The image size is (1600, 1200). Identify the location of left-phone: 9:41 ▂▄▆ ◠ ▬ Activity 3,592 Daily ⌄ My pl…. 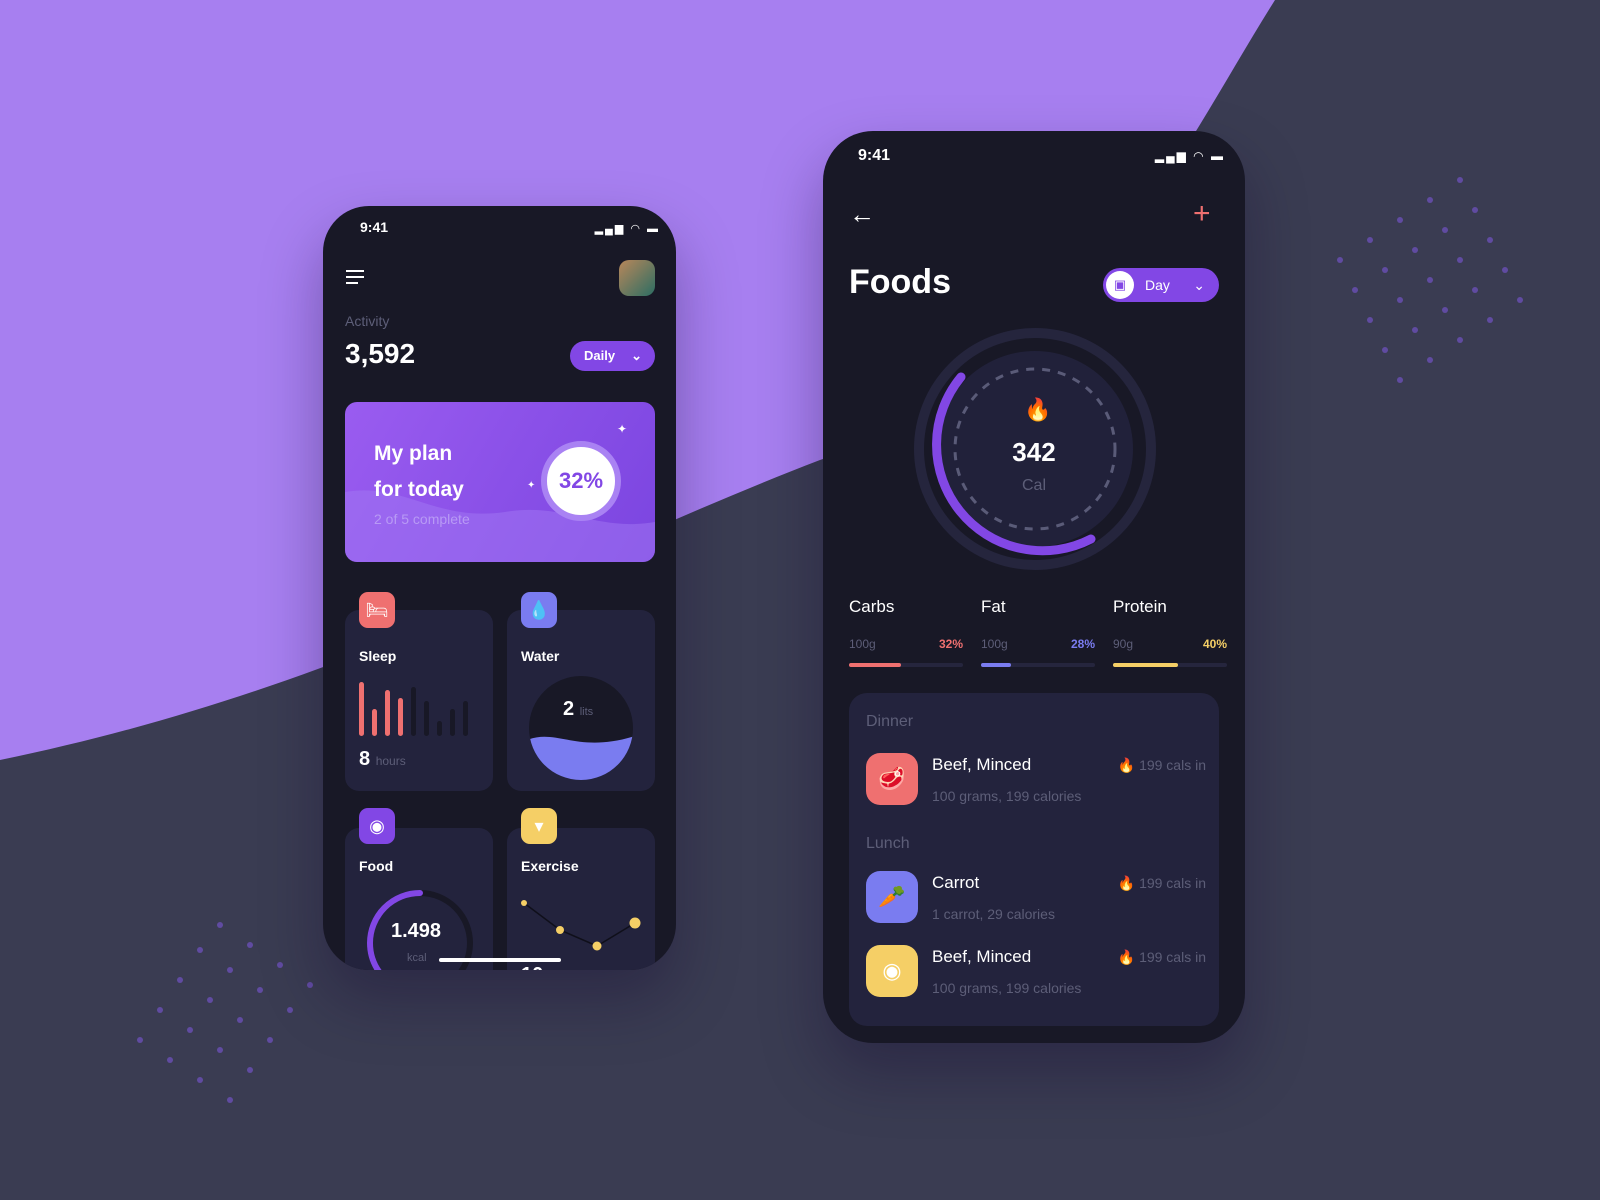
(499, 588).